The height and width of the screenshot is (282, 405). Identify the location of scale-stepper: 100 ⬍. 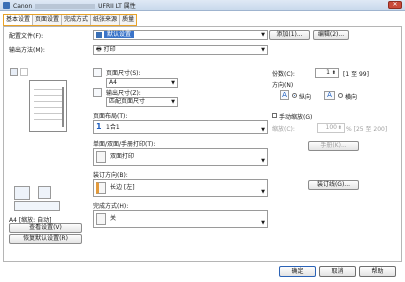
(331, 128).